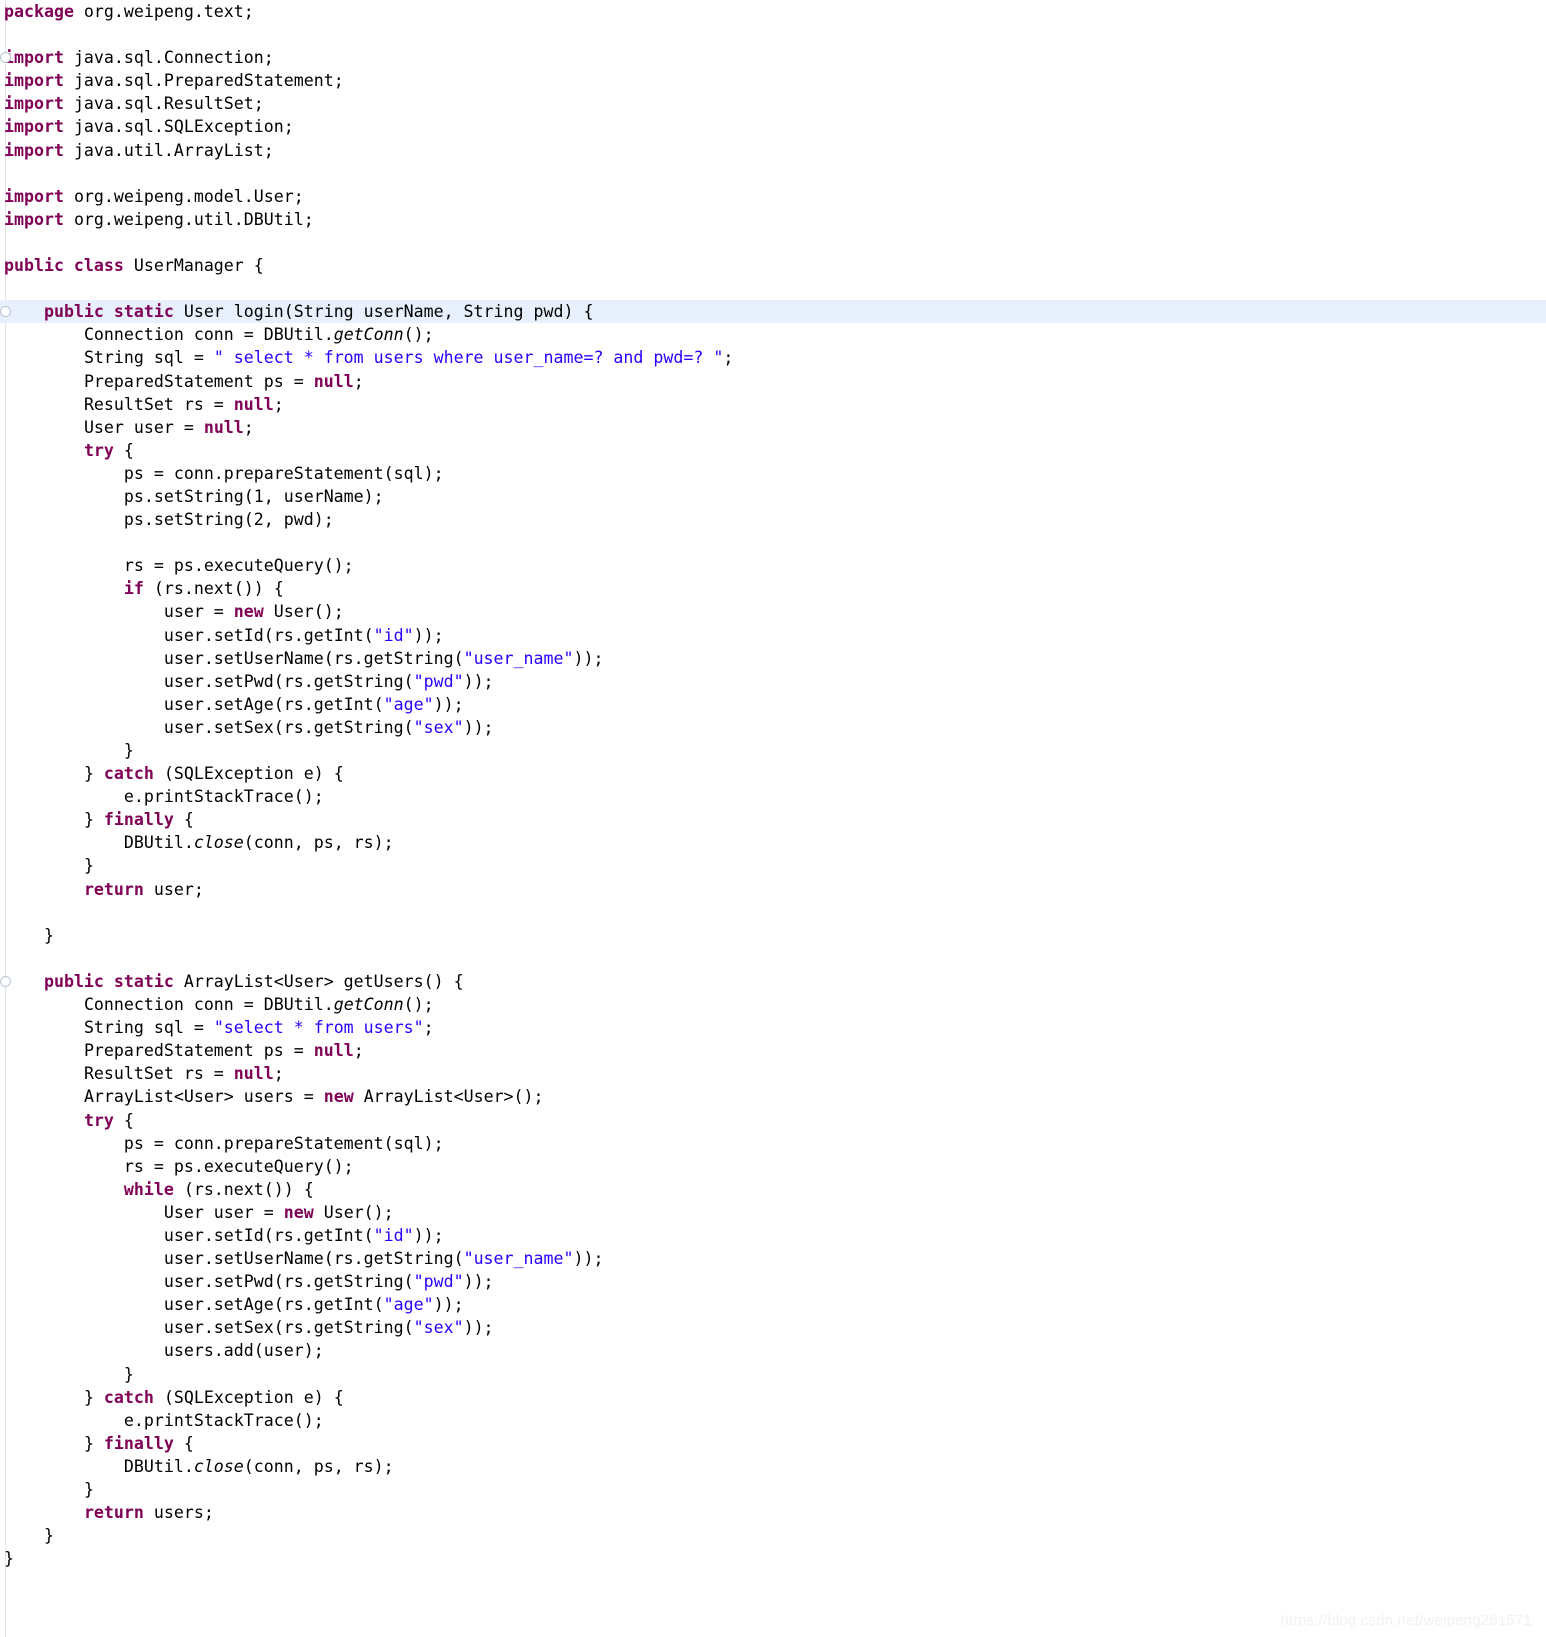 The image size is (1546, 1637). Describe the element at coordinates (773, 519) in the screenshot. I see `code-line: ps.setString(2, pwd);` at that location.